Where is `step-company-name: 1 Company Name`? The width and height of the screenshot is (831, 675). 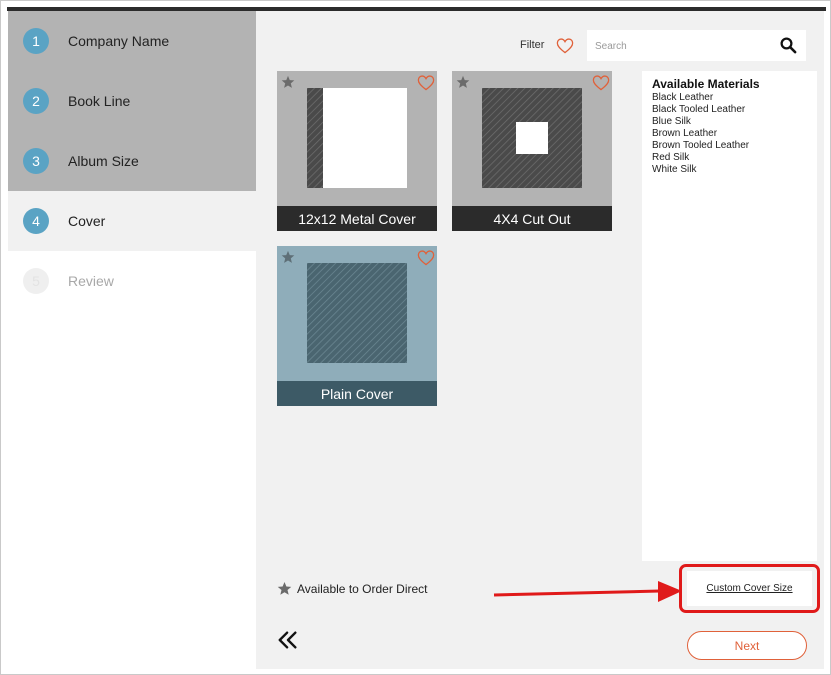 step-company-name: 1 Company Name is located at coordinates (132, 41).